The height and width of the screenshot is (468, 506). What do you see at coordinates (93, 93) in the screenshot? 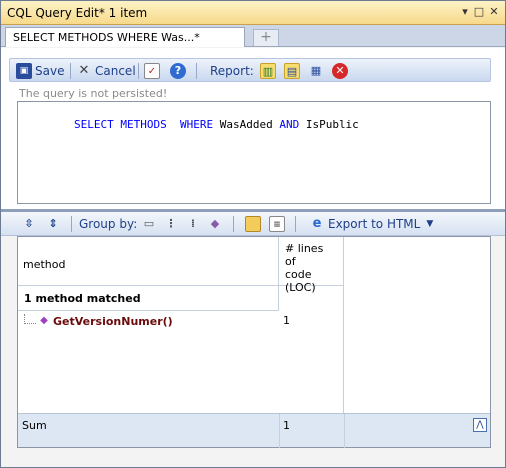
I see `persist-warning: The query is not persisted!` at bounding box center [93, 93].